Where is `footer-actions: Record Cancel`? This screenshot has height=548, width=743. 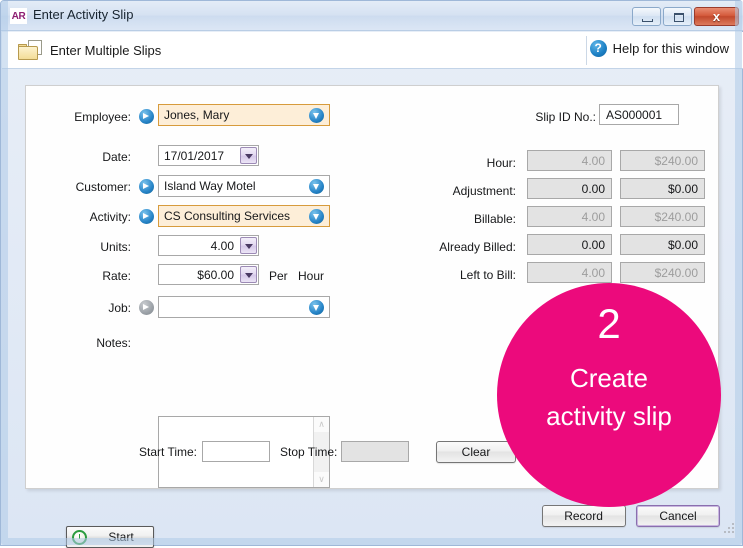 footer-actions: Record Cancel is located at coordinates (630, 516).